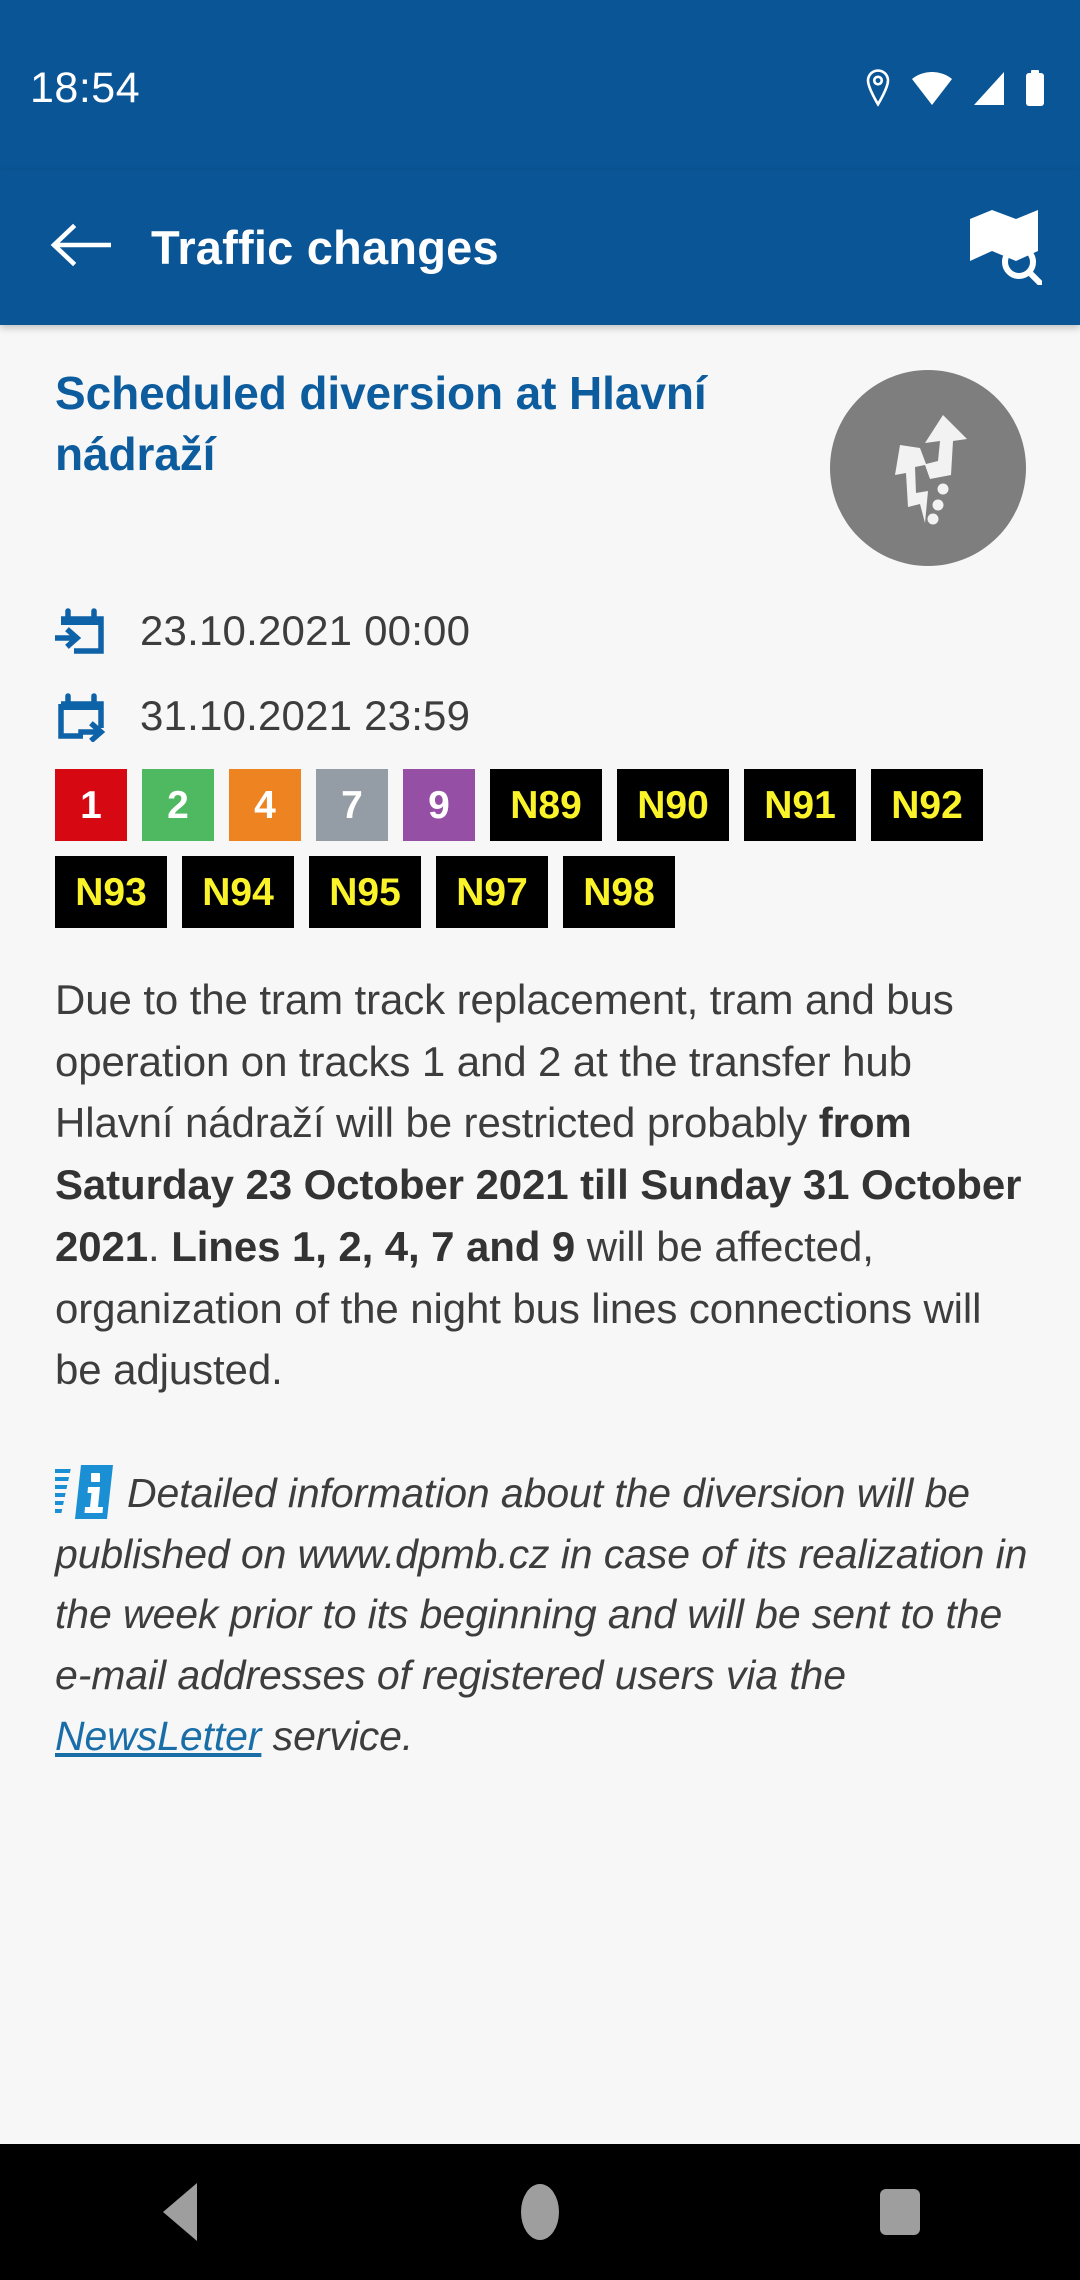 The height and width of the screenshot is (2280, 1080). I want to click on android-nav-bar, so click(540, 2212).